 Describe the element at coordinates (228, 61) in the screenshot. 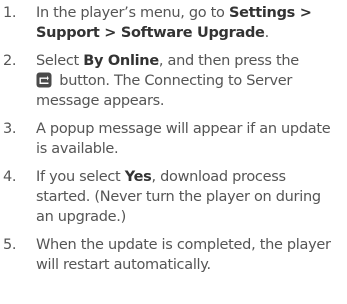

I see `step-text-middle: , and then press the` at that location.